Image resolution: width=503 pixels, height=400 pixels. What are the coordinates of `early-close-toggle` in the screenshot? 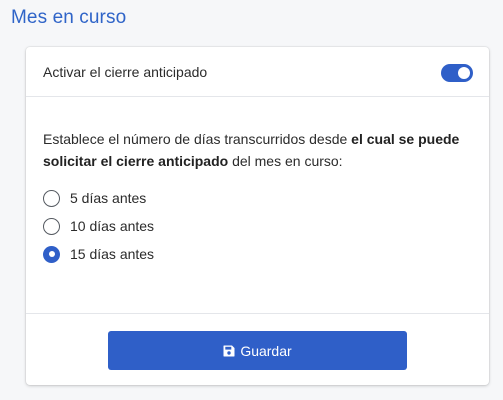 It's located at (457, 73).